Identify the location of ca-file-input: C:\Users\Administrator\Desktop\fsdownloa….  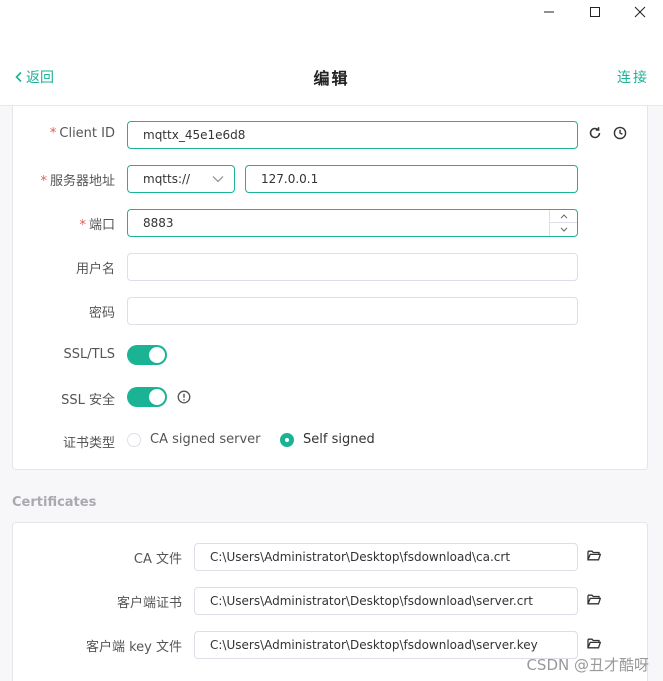
(386, 557).